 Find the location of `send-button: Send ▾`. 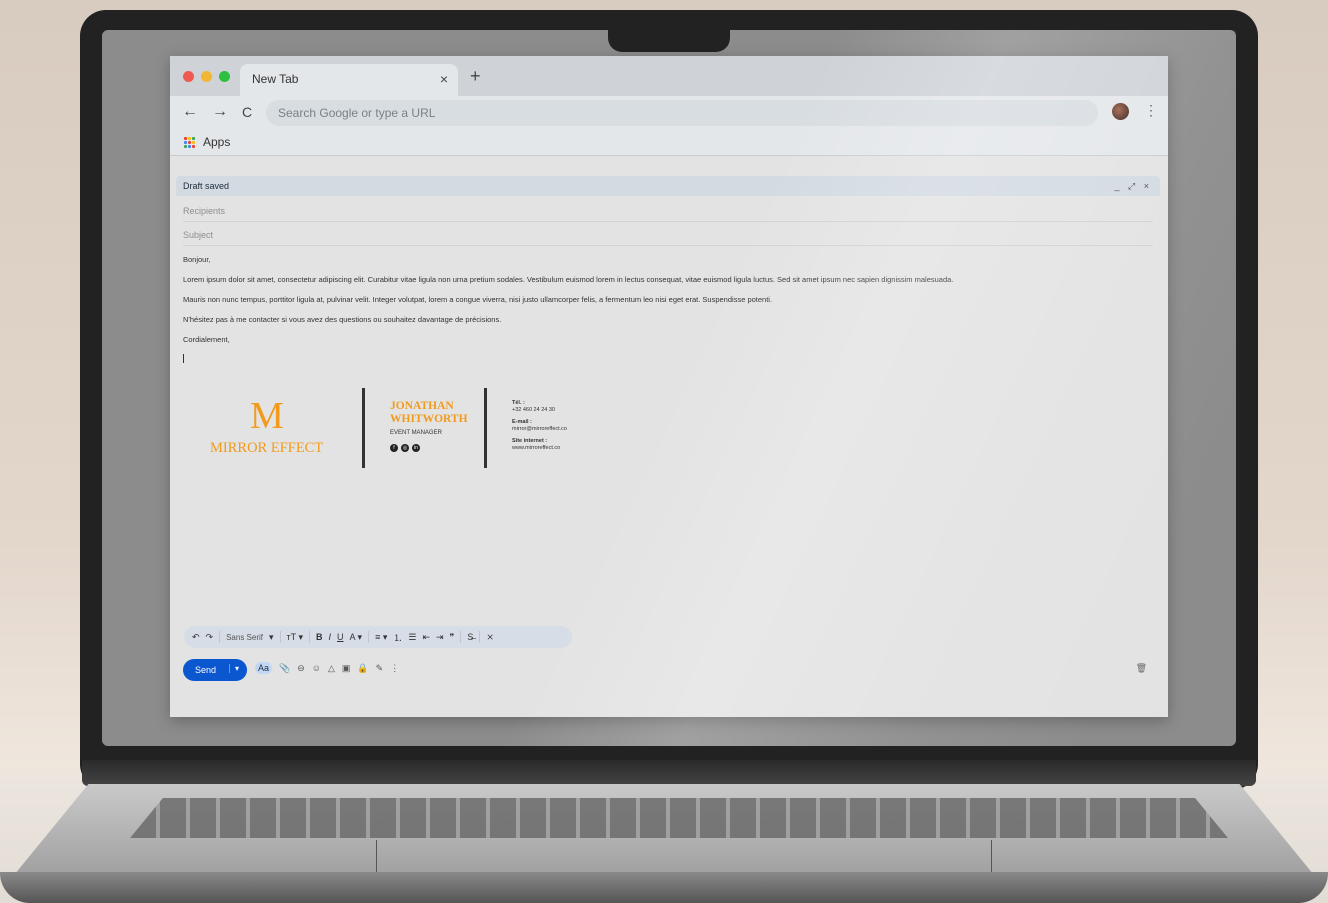

send-button: Send ▾ is located at coordinates (215, 670).